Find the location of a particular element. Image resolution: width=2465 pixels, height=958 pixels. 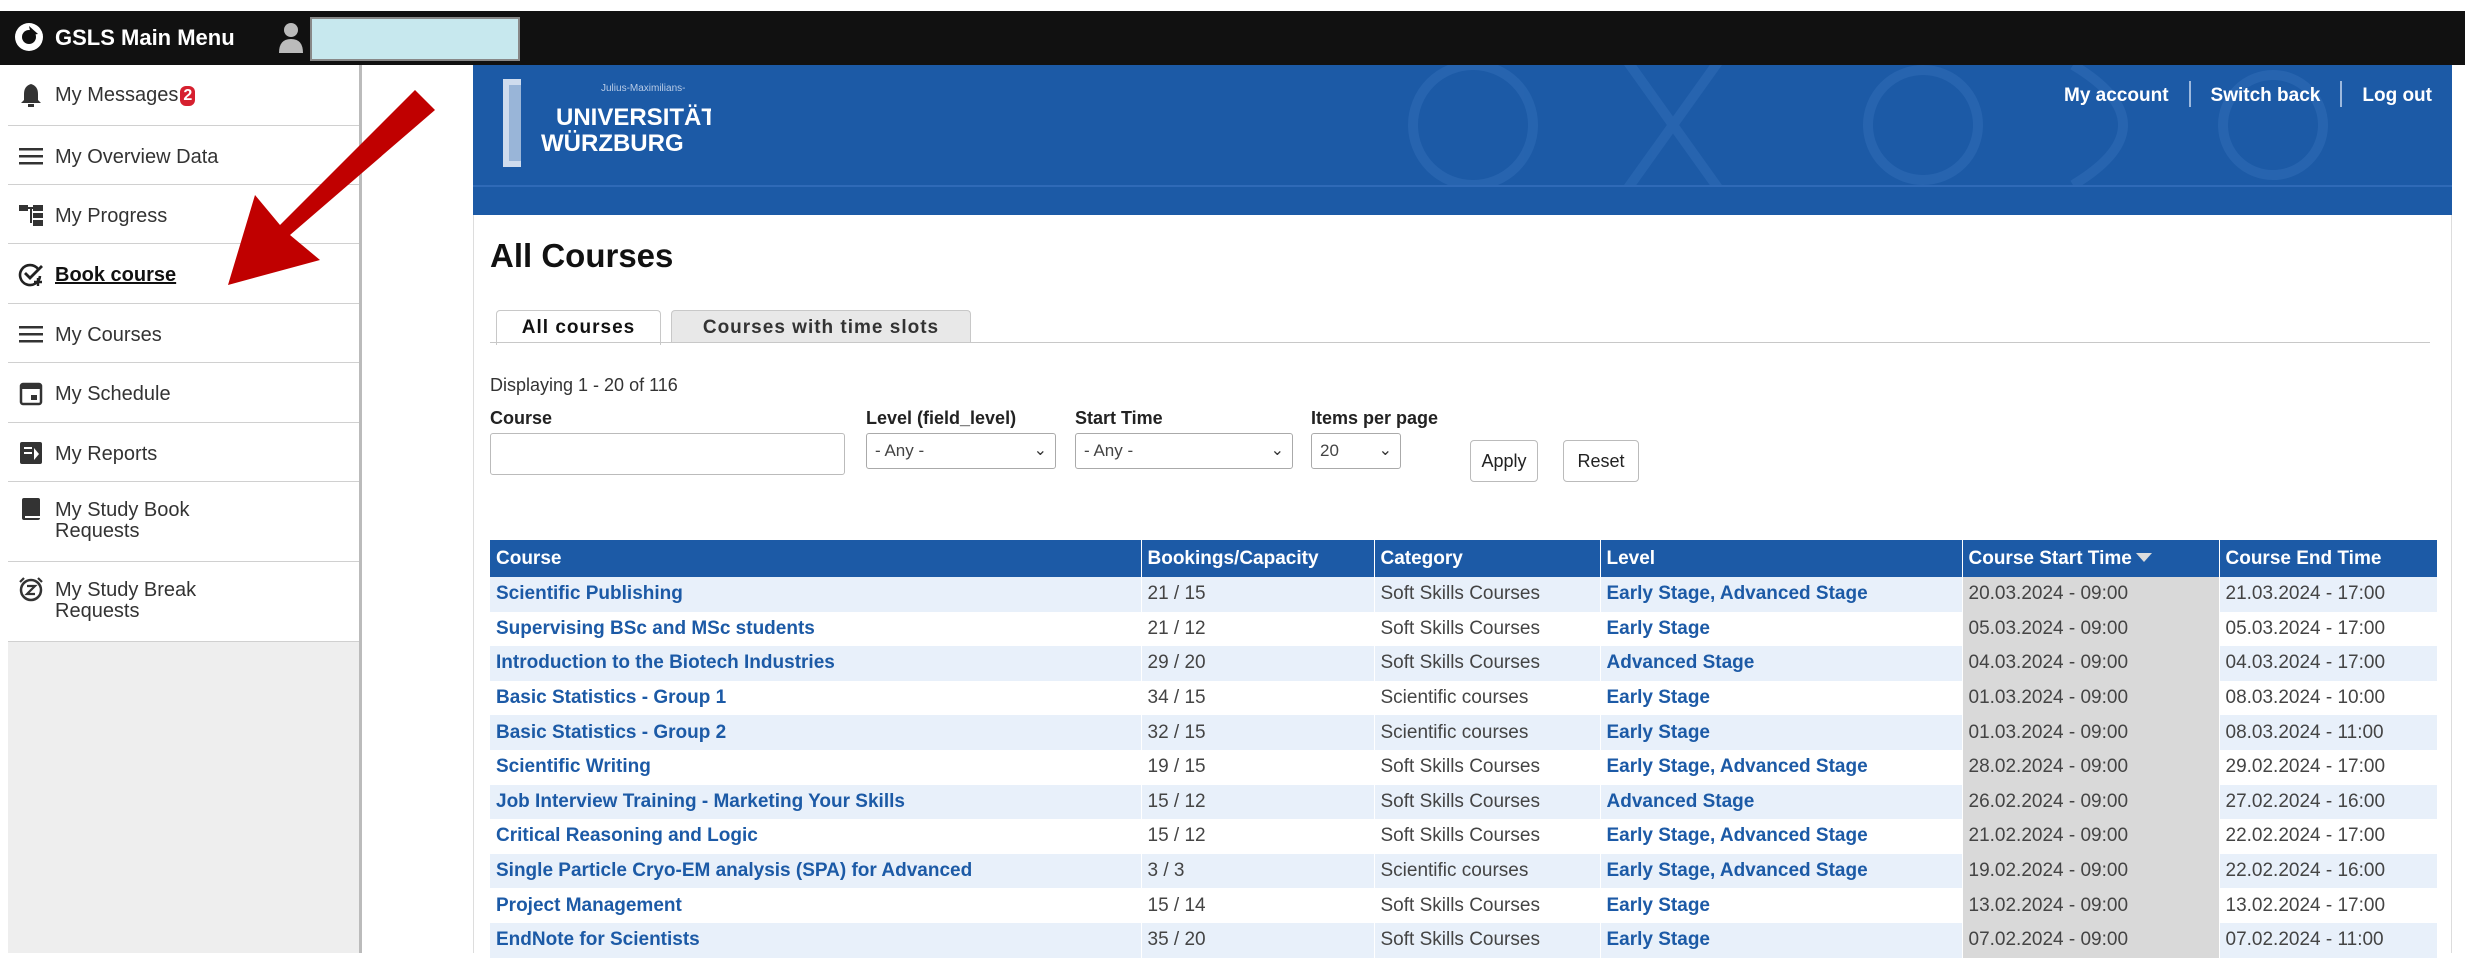

sidebar-item-label: My Messages is located at coordinates (117, 95).